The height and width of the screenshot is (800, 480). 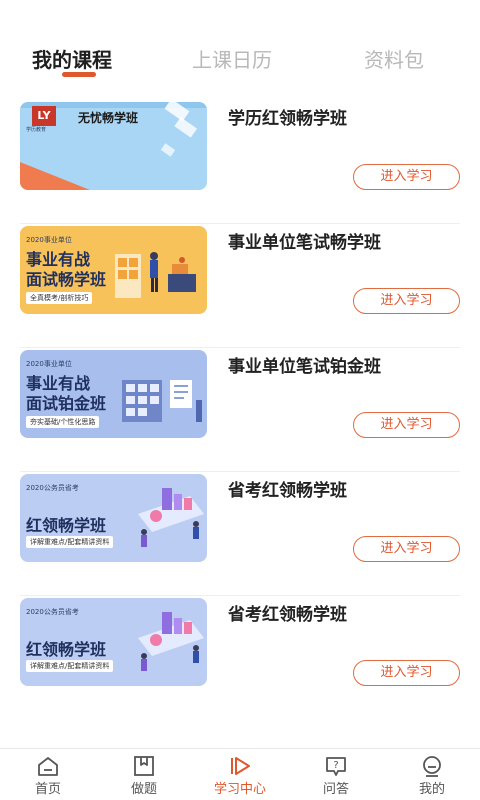 What do you see at coordinates (48, 766) in the screenshot?
I see `home-icon` at bounding box center [48, 766].